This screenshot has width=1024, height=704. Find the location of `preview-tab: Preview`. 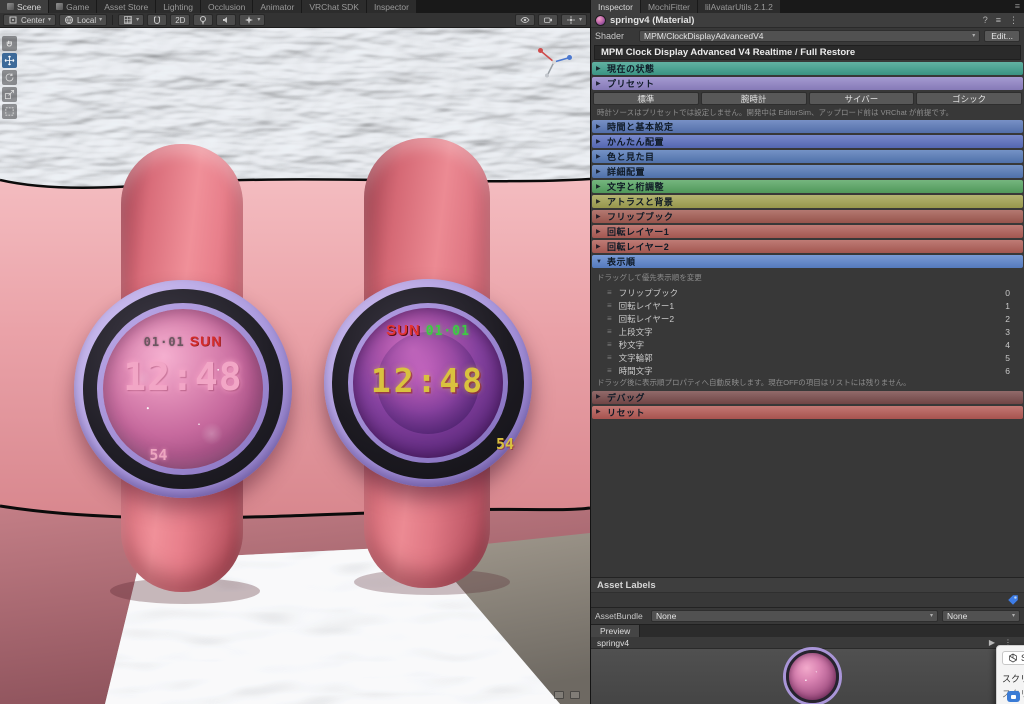

preview-tab: Preview is located at coordinates (616, 631).